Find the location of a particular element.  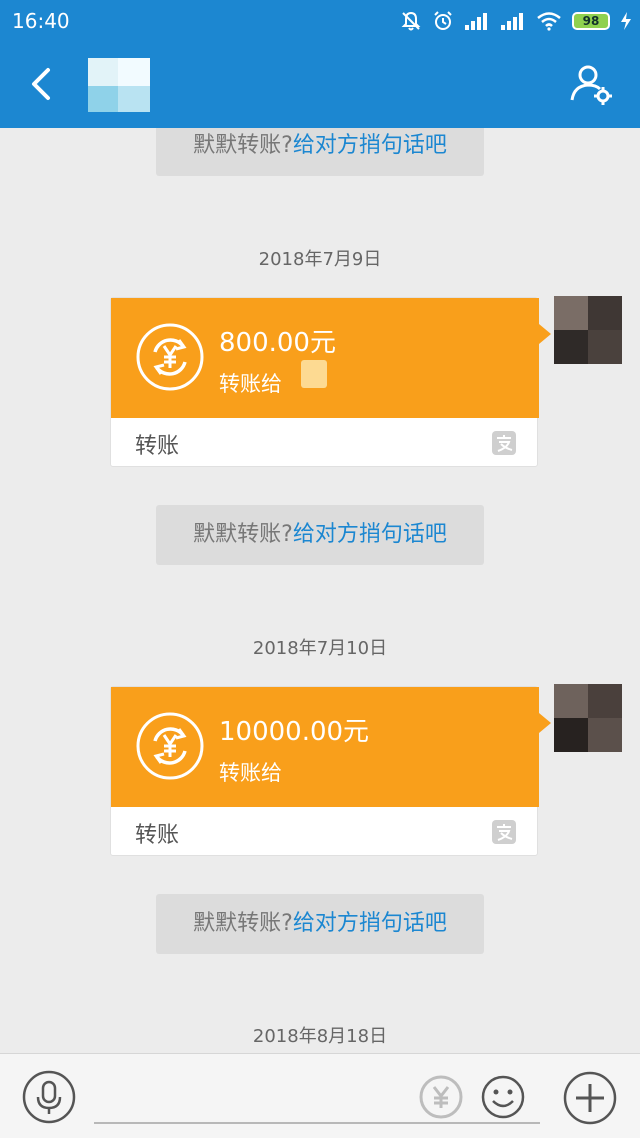

back-button is located at coordinates (42, 84).